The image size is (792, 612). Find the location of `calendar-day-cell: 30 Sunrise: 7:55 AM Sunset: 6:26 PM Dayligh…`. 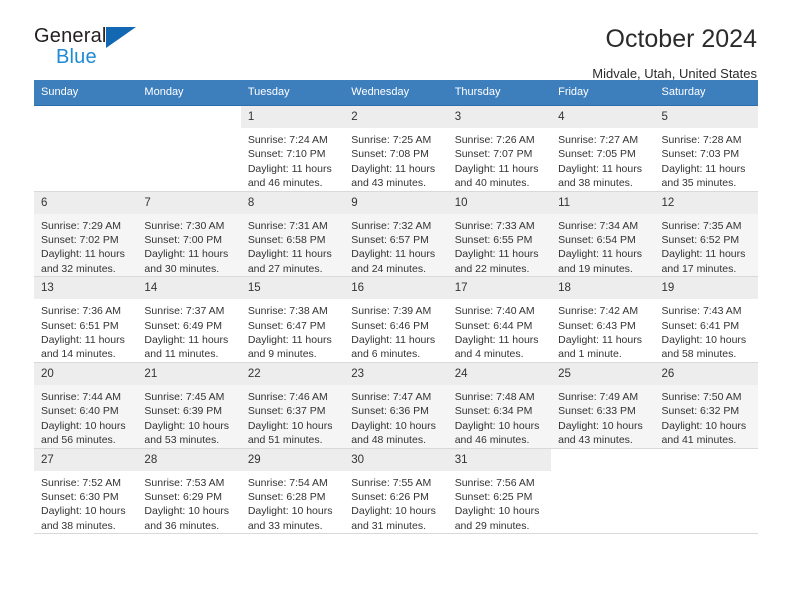

calendar-day-cell: 30 Sunrise: 7:55 AM Sunset: 6:26 PM Dayligh… is located at coordinates (396, 491).